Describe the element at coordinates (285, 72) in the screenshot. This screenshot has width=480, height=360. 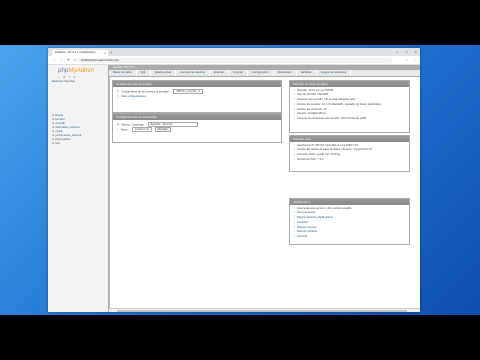
I see `tab-replication: Replicación` at that location.